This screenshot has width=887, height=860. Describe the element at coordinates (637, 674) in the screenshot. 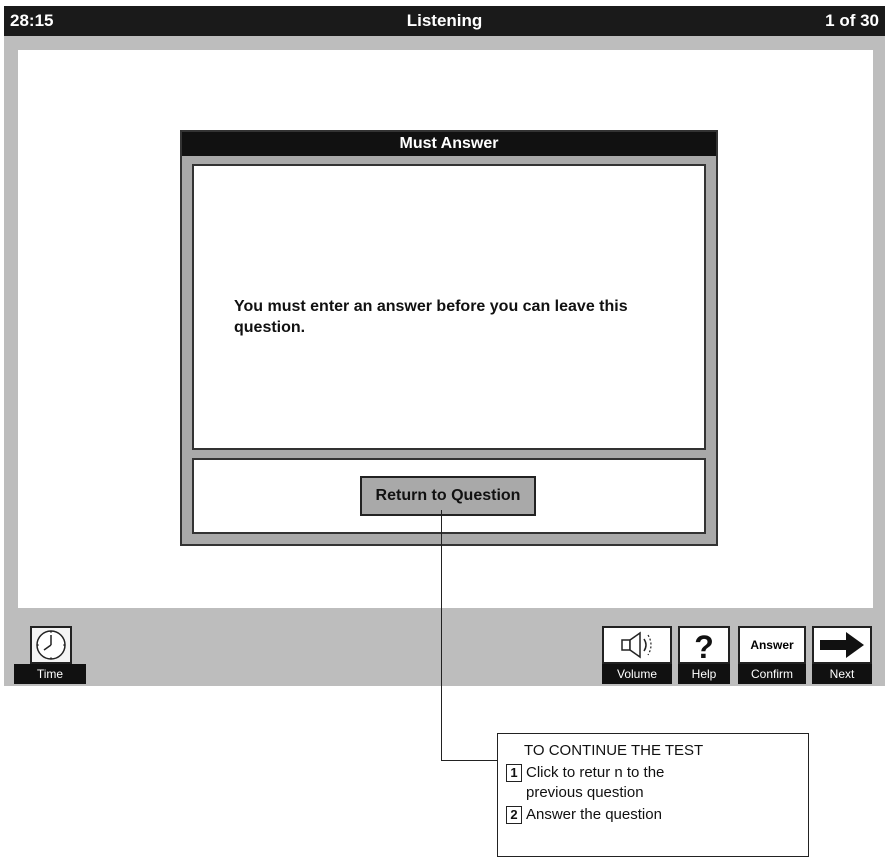

I see `volume-label: Volume` at that location.